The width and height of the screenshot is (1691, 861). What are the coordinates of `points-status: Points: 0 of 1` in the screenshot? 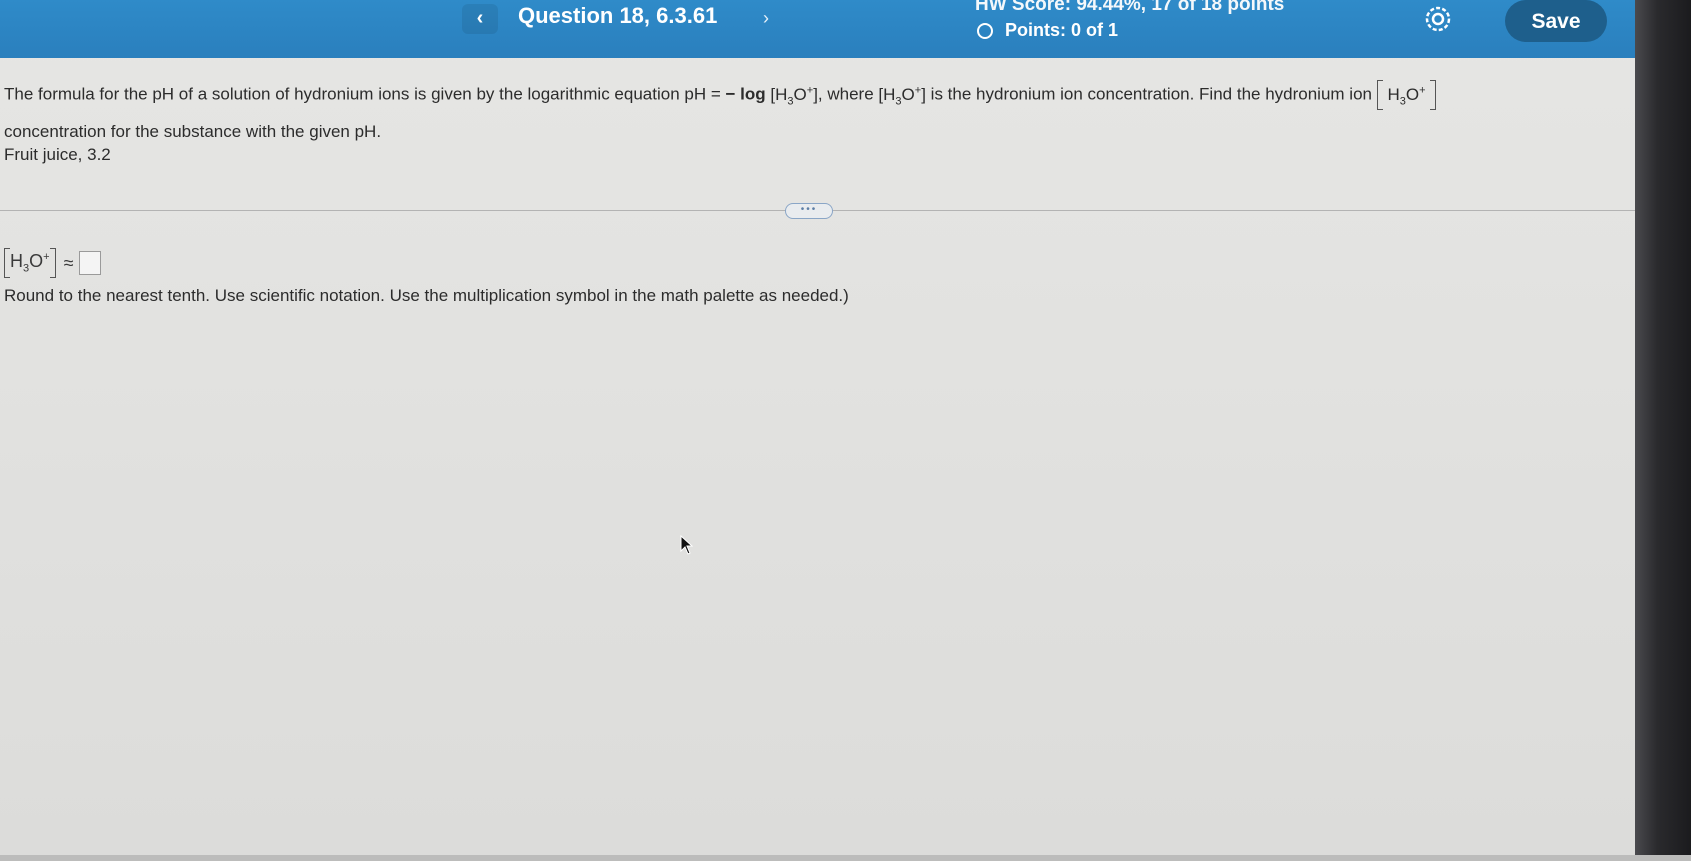 It's located at (1047, 30).